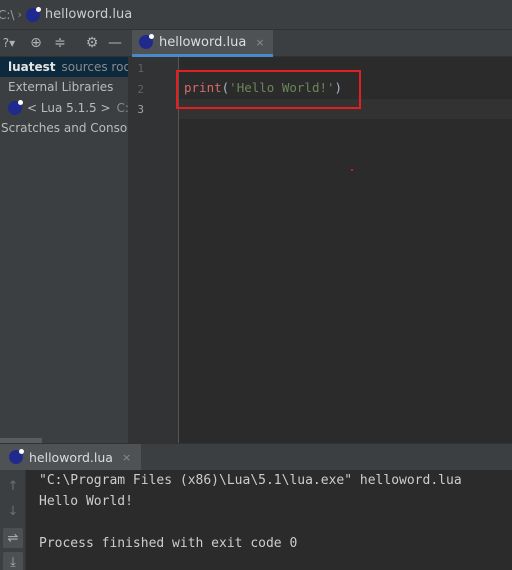 The width and height of the screenshot is (512, 570). Describe the element at coordinates (94, 67) in the screenshot. I see `tree-item-hint: sources root` at that location.